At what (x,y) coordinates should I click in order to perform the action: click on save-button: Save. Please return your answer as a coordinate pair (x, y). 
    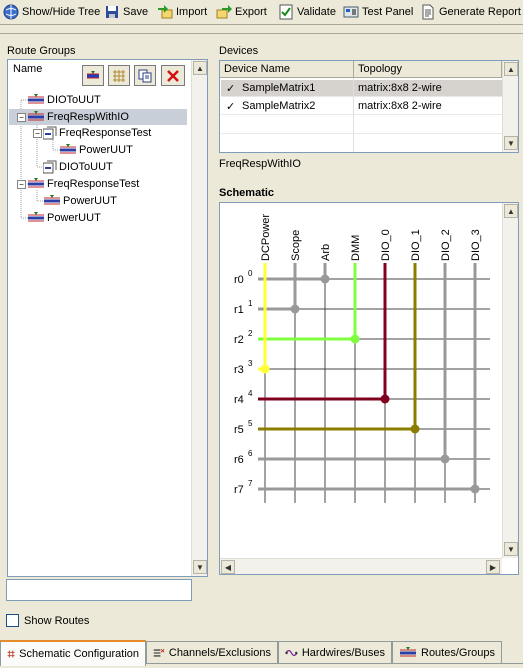
    Looking at the image, I should click on (126, 11).